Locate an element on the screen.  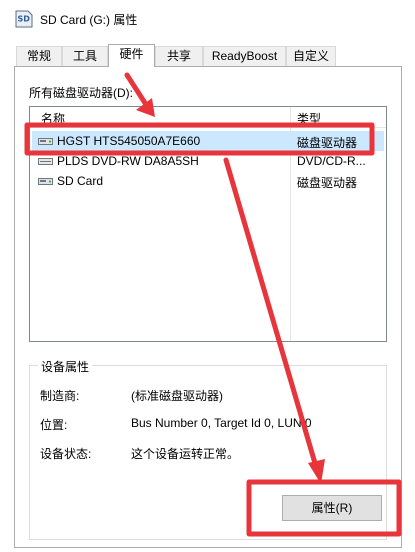
list-item: HGST HTS545050A7E660 磁盘驱动器 is located at coordinates (208, 141).